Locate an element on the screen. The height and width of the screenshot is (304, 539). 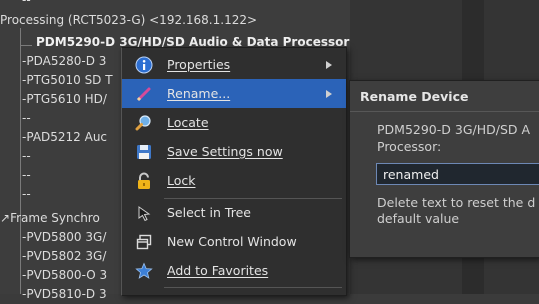
menu-item-properties: Properties is located at coordinates (234, 64).